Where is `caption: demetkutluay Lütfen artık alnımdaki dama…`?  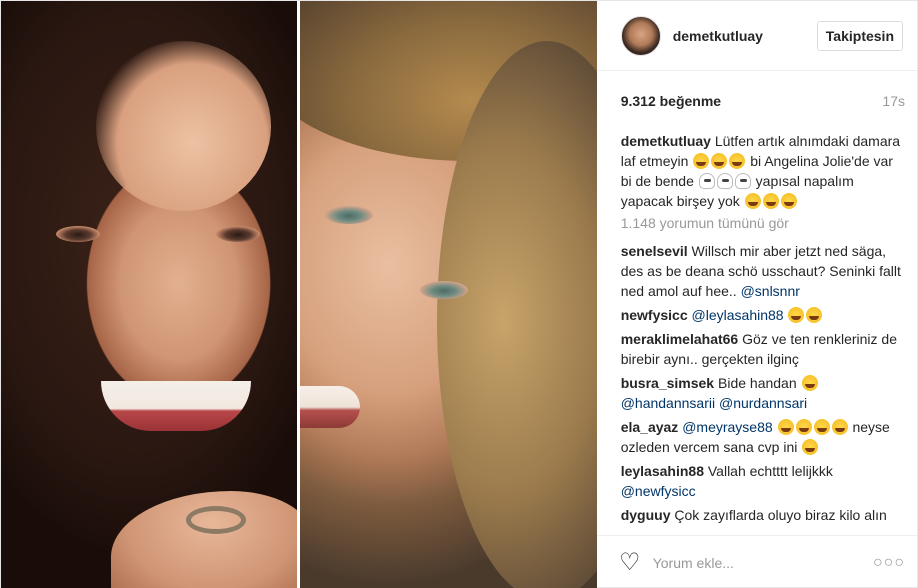 caption: demetkutluay Lütfen artık alnımdaki dama… is located at coordinates (762, 171).